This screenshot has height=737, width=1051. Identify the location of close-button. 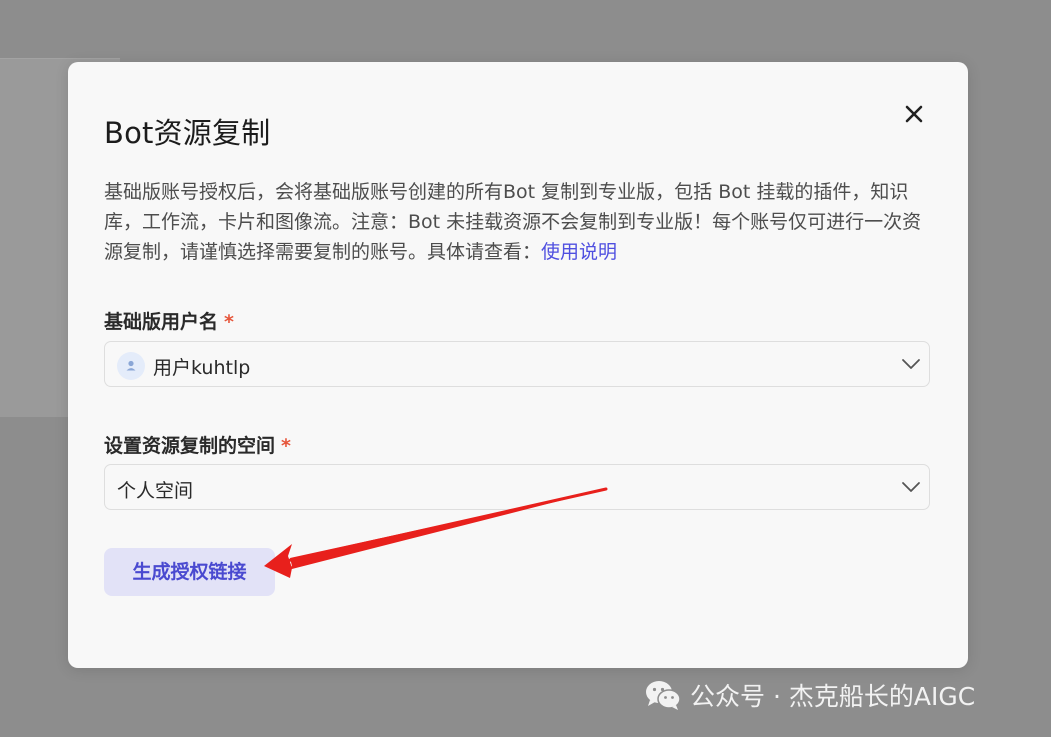
(914, 114).